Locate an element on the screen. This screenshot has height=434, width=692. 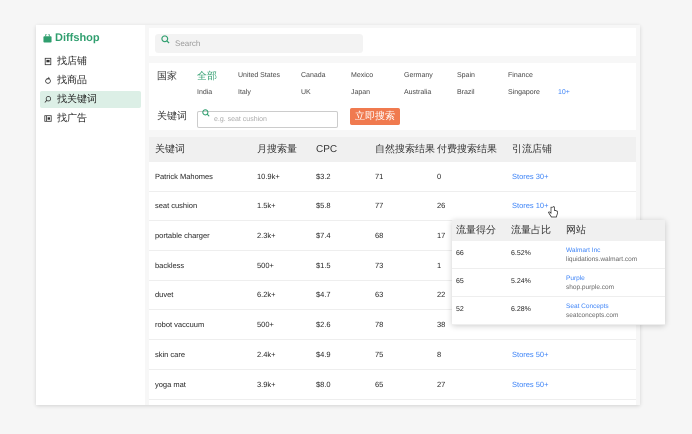
filter-label: 国家 is located at coordinates (167, 77).